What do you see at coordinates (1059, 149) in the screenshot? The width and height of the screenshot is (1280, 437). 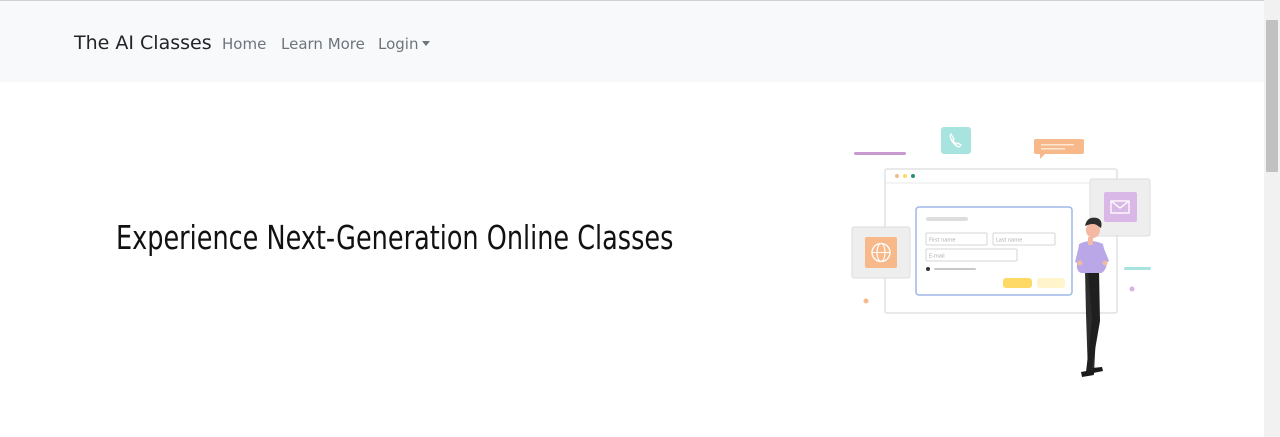 I see `chat-bubble-icon` at bounding box center [1059, 149].